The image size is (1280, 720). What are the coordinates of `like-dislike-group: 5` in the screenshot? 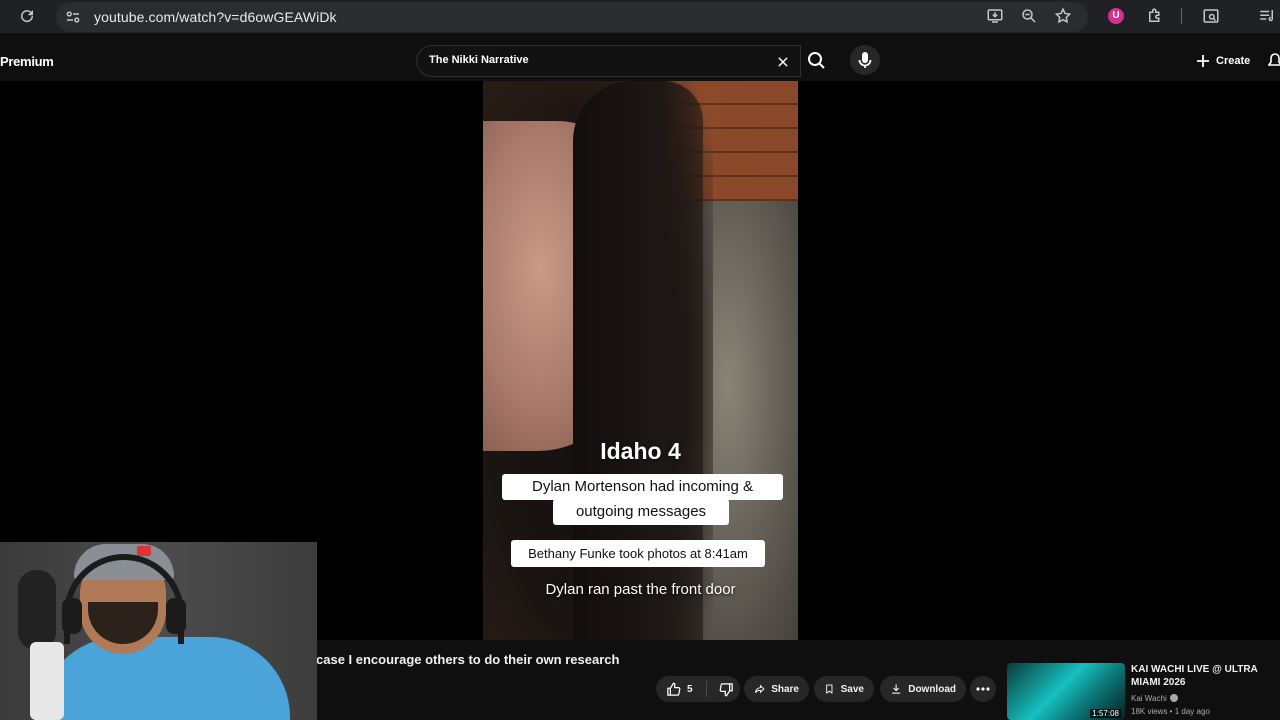 It's located at (698, 689).